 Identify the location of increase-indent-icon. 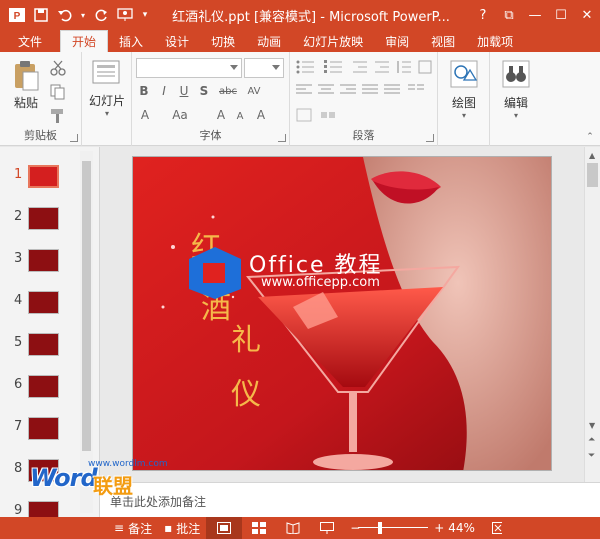
(382, 68).